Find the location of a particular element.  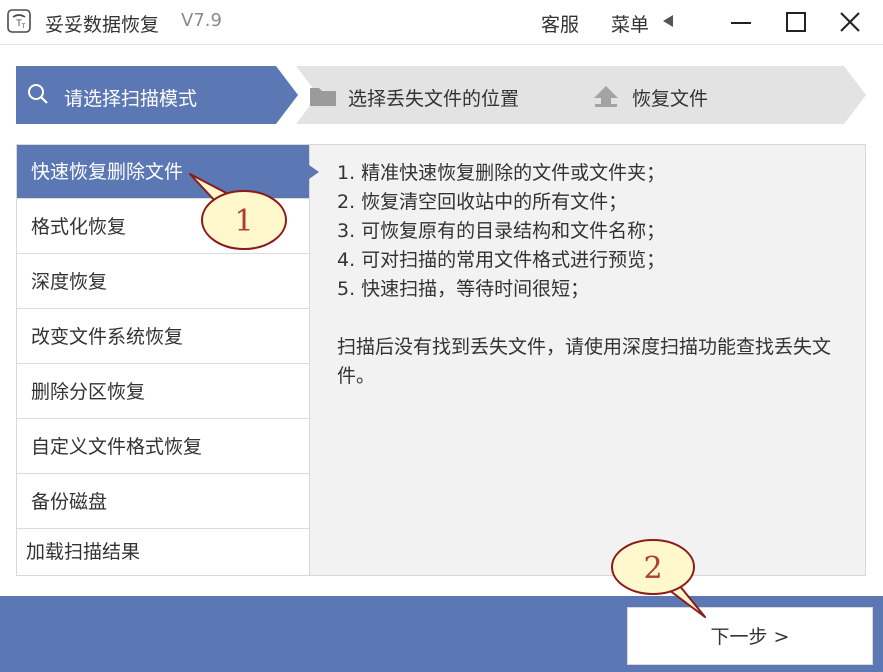

search-icon is located at coordinates (38, 94).